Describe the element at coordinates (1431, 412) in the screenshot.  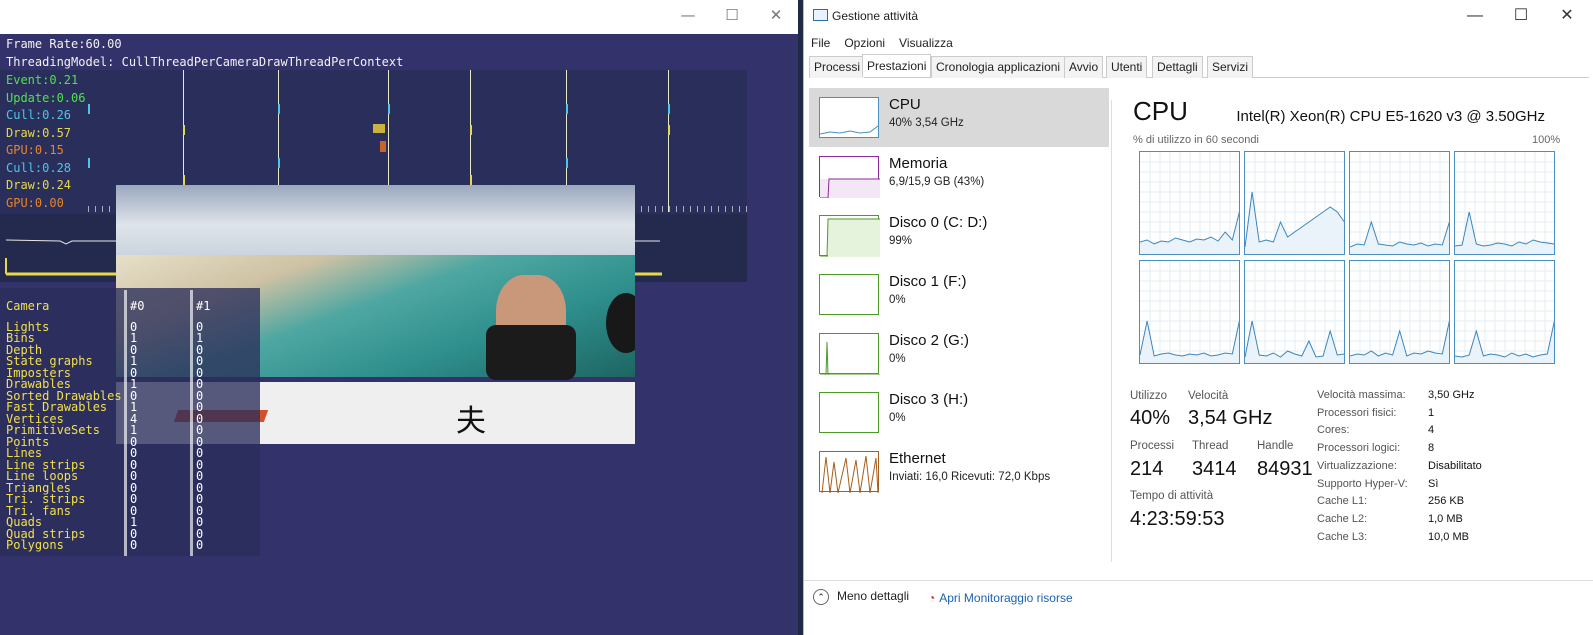
I see `spec-value: 1` at that location.